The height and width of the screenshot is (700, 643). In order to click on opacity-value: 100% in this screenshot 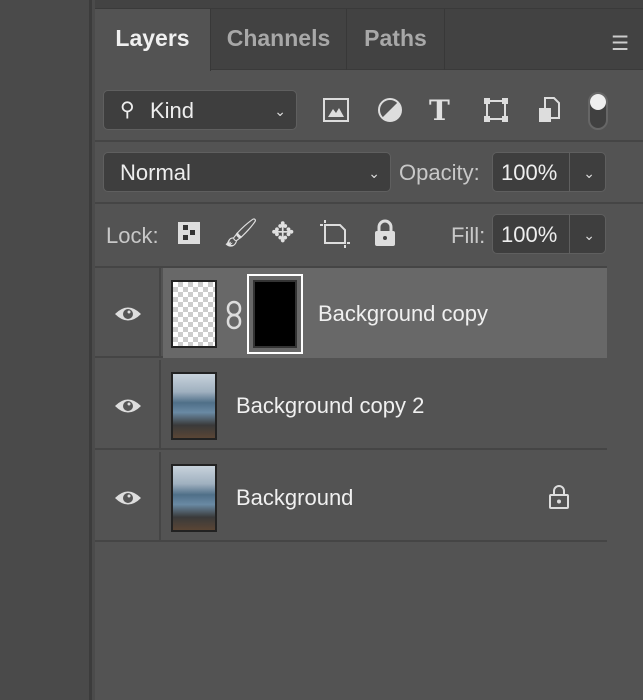, I will do `click(529, 173)`.